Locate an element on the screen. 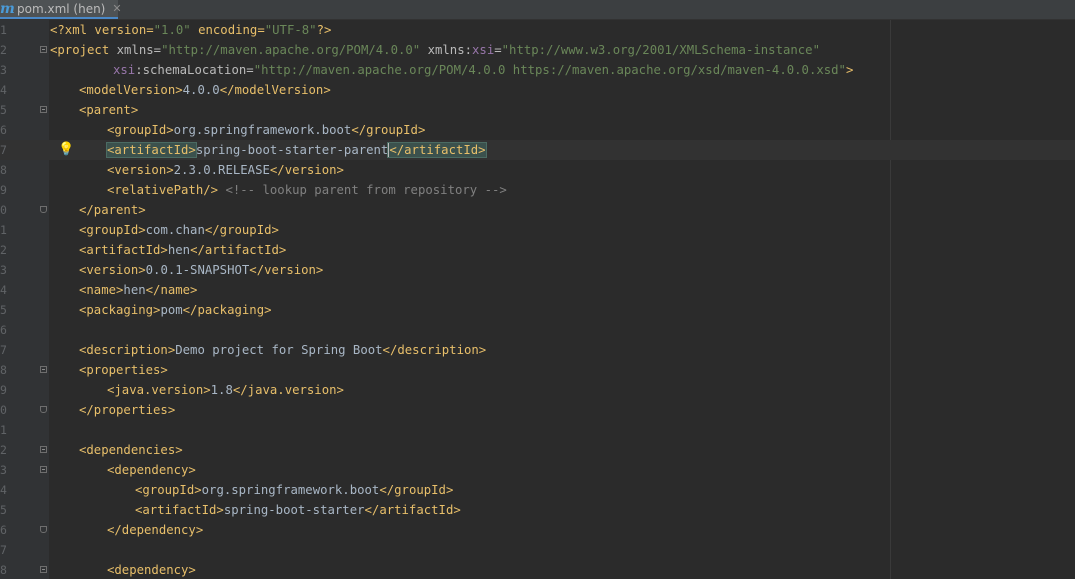 This screenshot has width=1075, height=579. line-number: 0 is located at coordinates (3, 410).